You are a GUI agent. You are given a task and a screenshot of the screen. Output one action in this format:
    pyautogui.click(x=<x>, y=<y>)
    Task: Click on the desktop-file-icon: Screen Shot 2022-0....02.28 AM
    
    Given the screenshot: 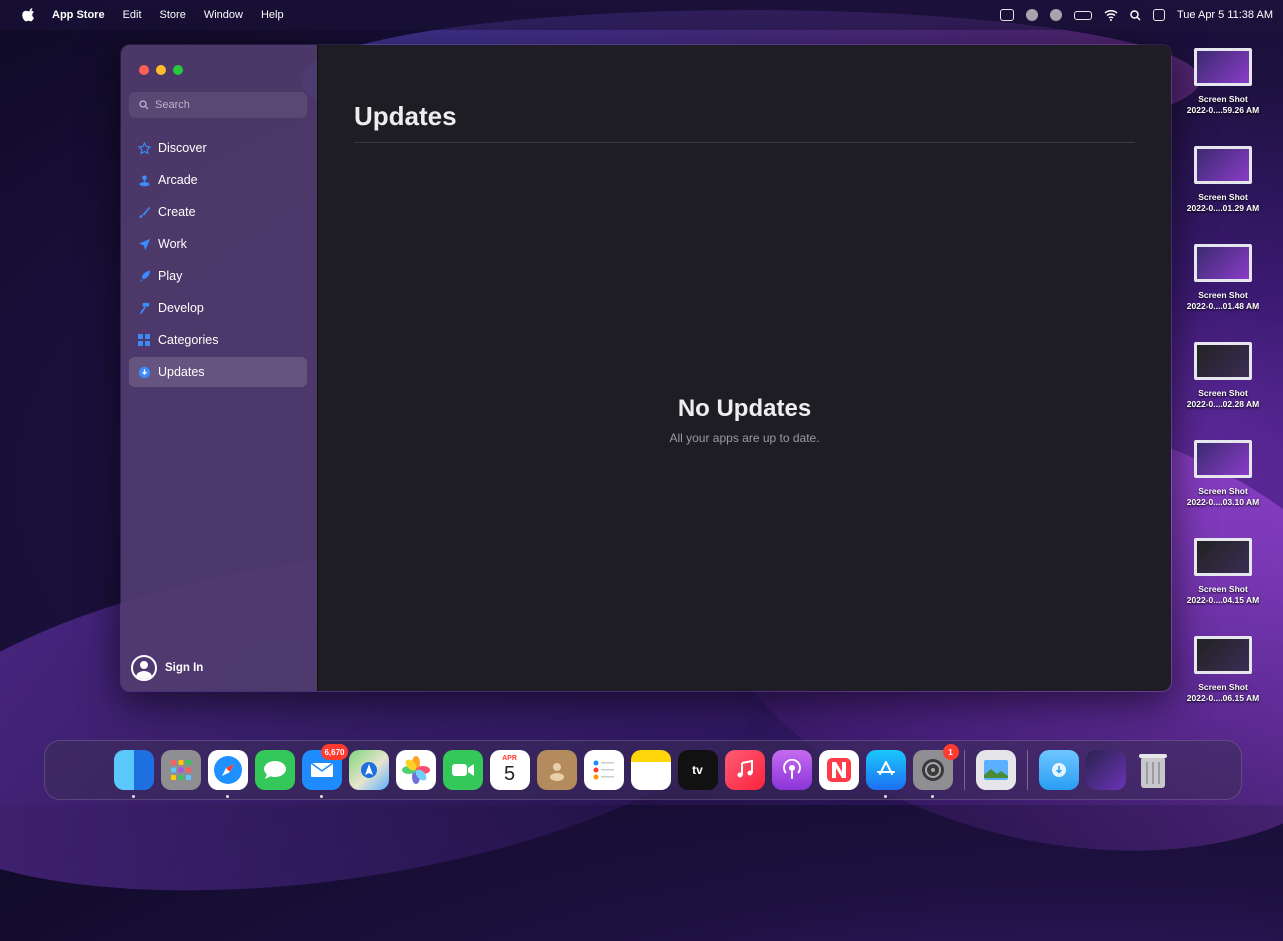 What is the action you would take?
    pyautogui.click(x=1223, y=384)
    